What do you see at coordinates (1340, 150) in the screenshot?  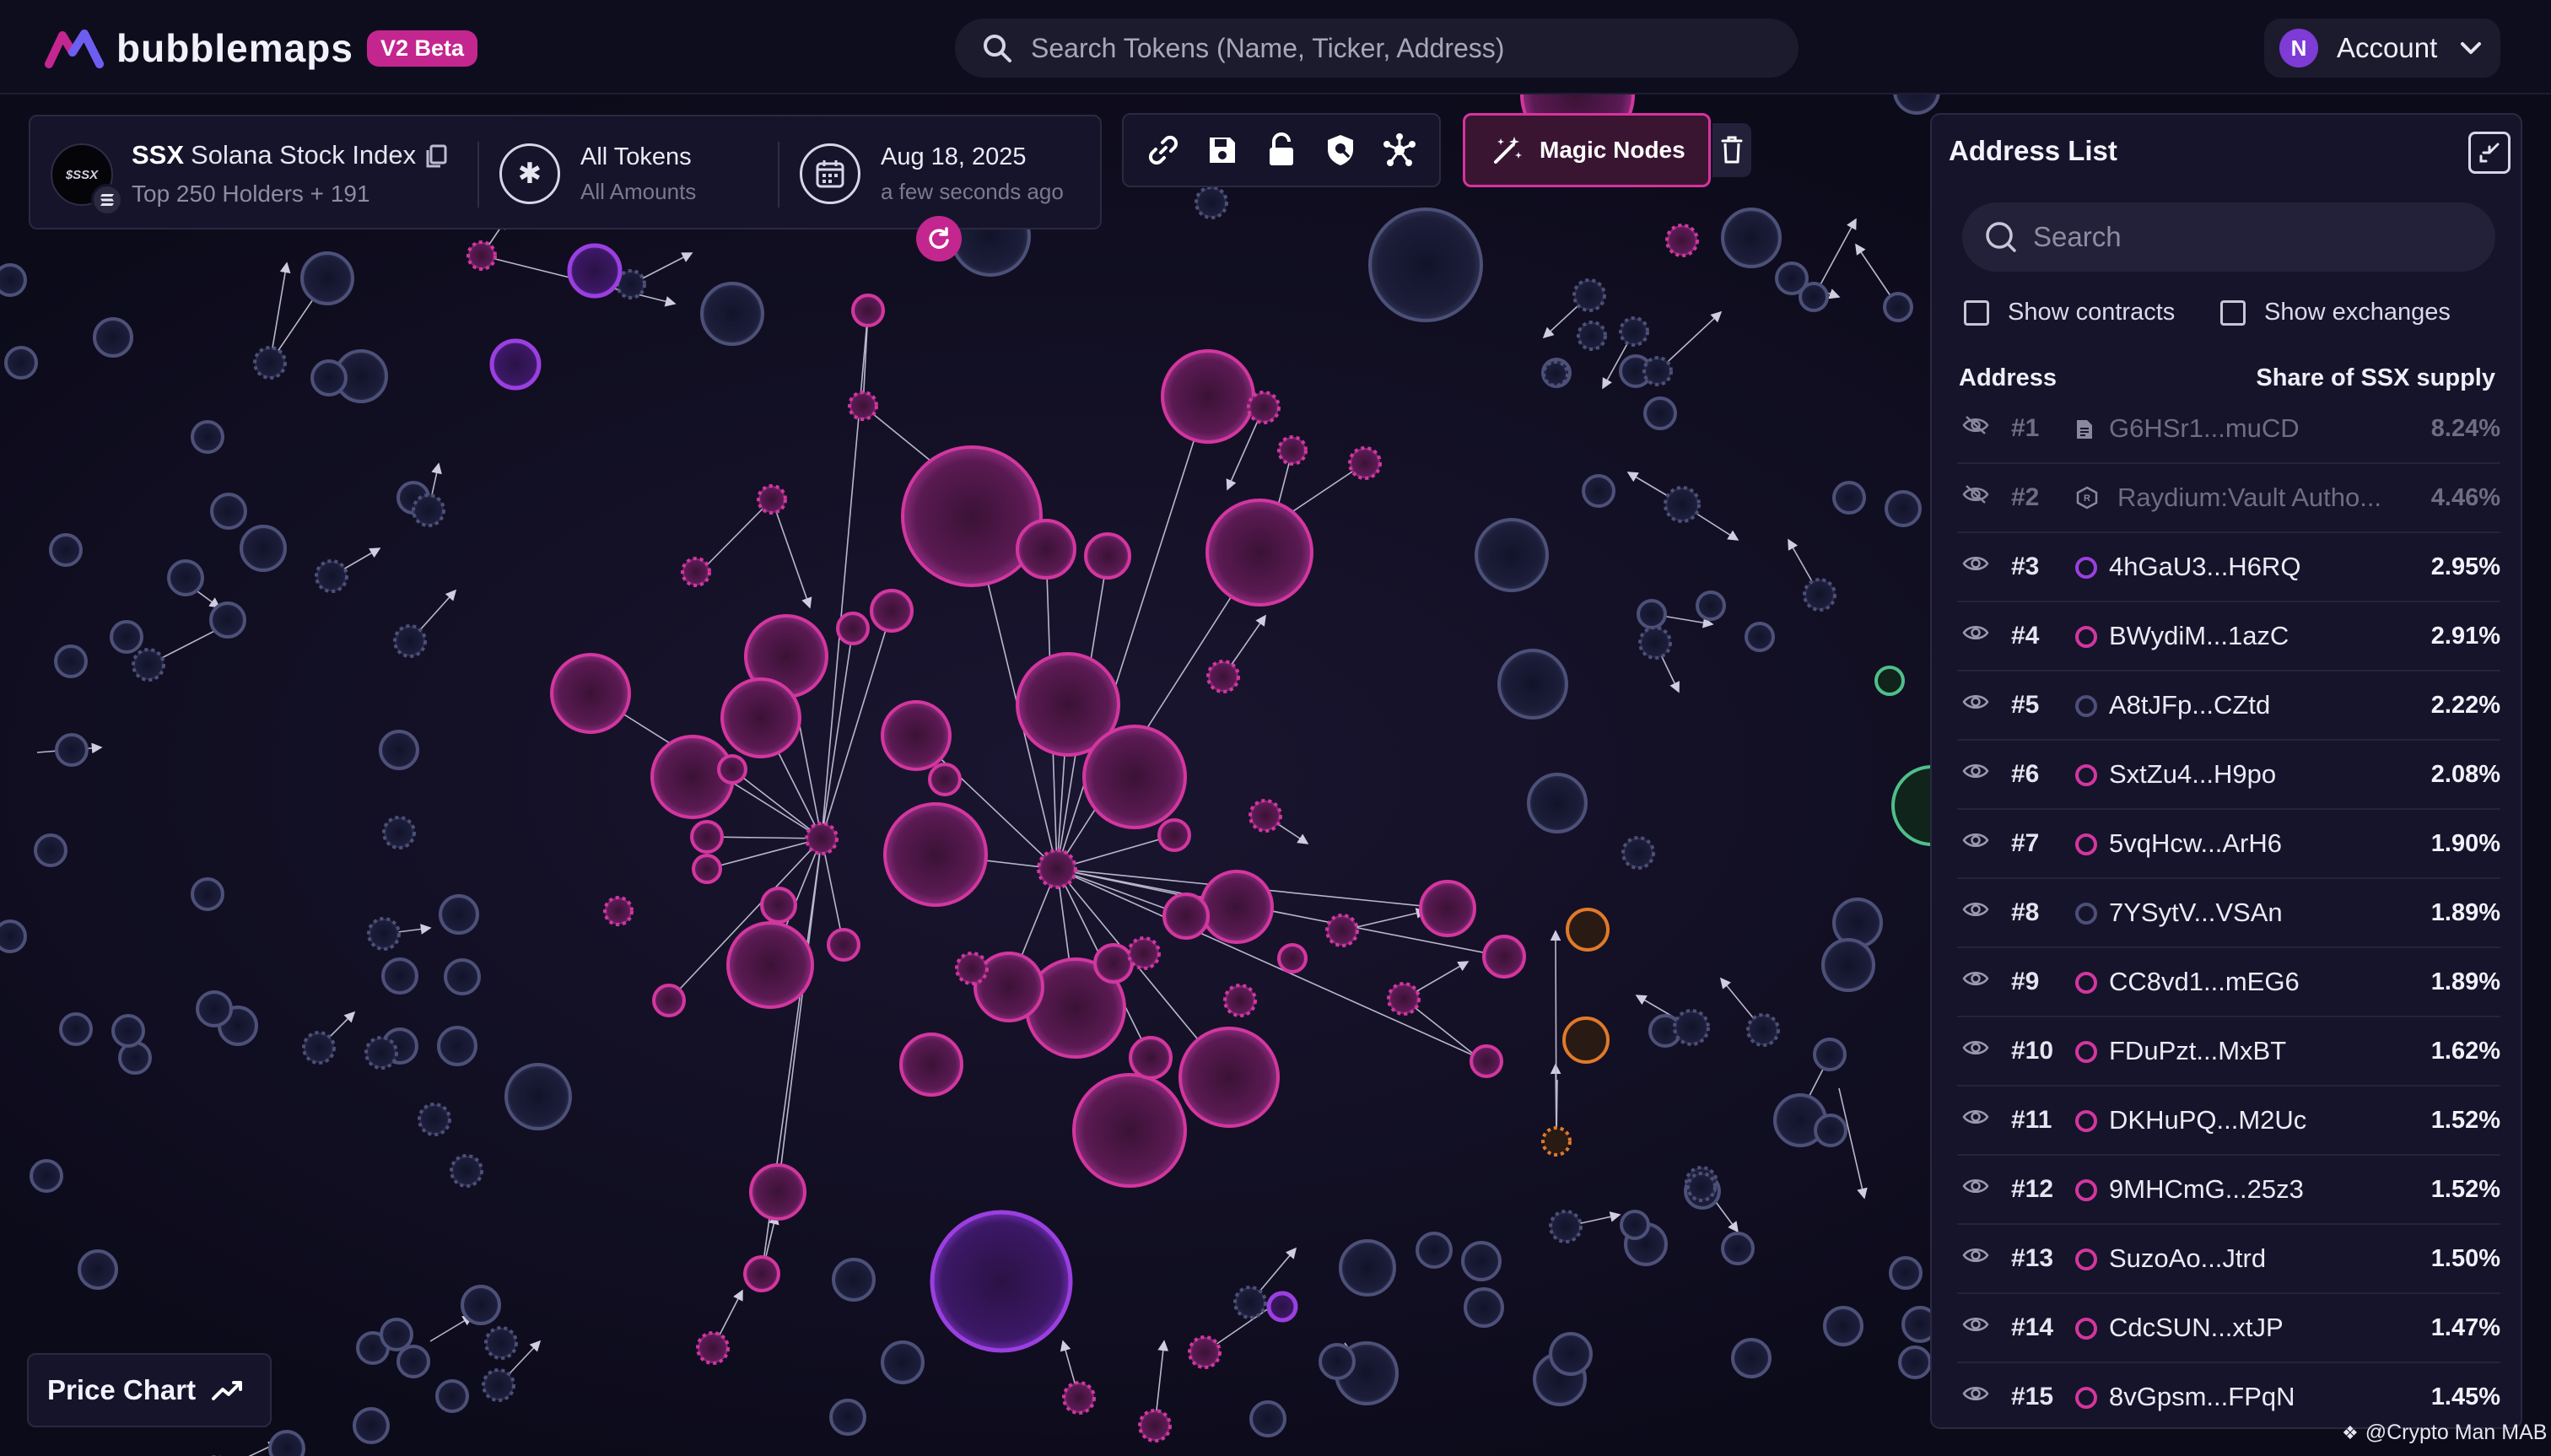 I see `shield-button` at bounding box center [1340, 150].